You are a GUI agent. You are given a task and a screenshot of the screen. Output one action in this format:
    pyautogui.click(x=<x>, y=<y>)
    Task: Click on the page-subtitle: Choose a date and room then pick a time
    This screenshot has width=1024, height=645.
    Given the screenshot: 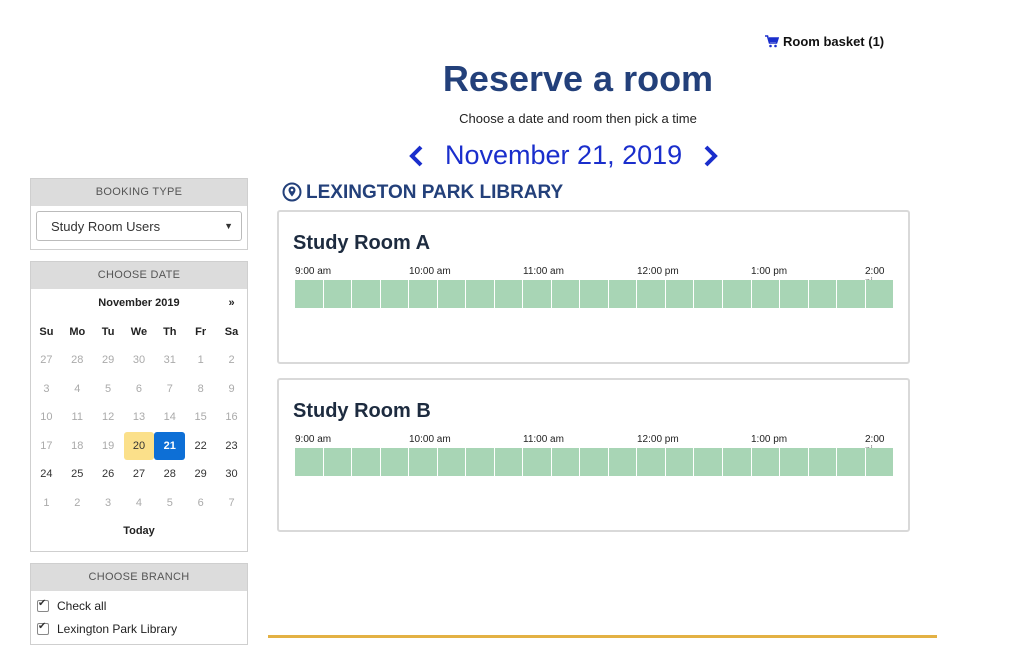 What is the action you would take?
    pyautogui.click(x=578, y=118)
    